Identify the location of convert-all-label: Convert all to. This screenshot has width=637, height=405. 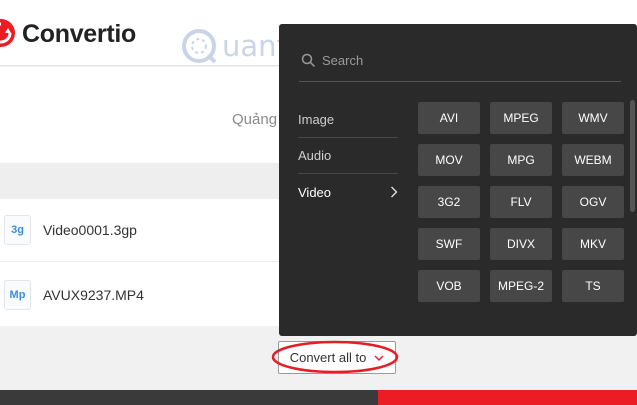
(328, 357).